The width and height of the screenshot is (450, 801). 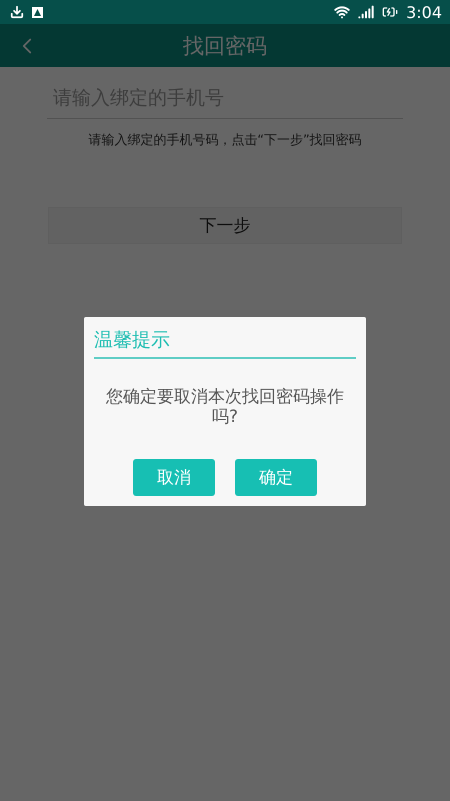 What do you see at coordinates (424, 12) in the screenshot?
I see `status-time: 3:04` at bounding box center [424, 12].